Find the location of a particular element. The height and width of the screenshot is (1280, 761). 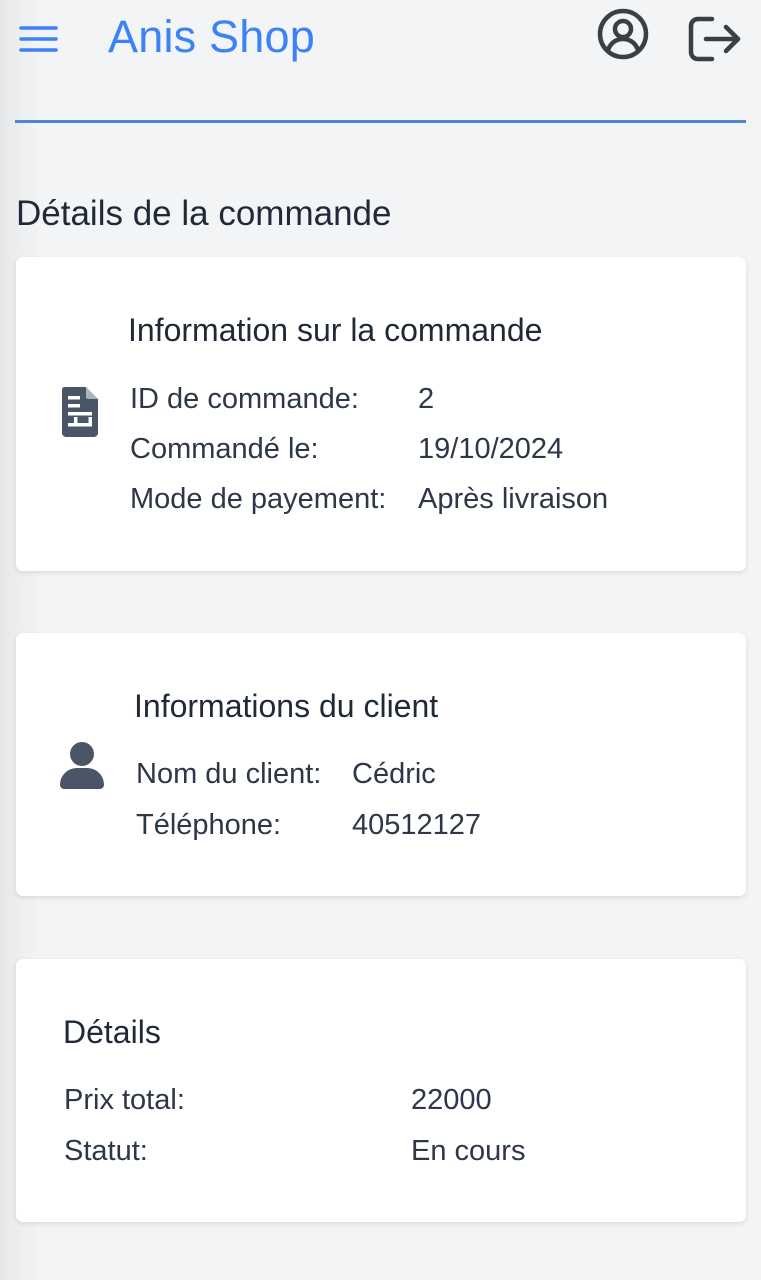

order-id-value: 2 is located at coordinates (426, 399).